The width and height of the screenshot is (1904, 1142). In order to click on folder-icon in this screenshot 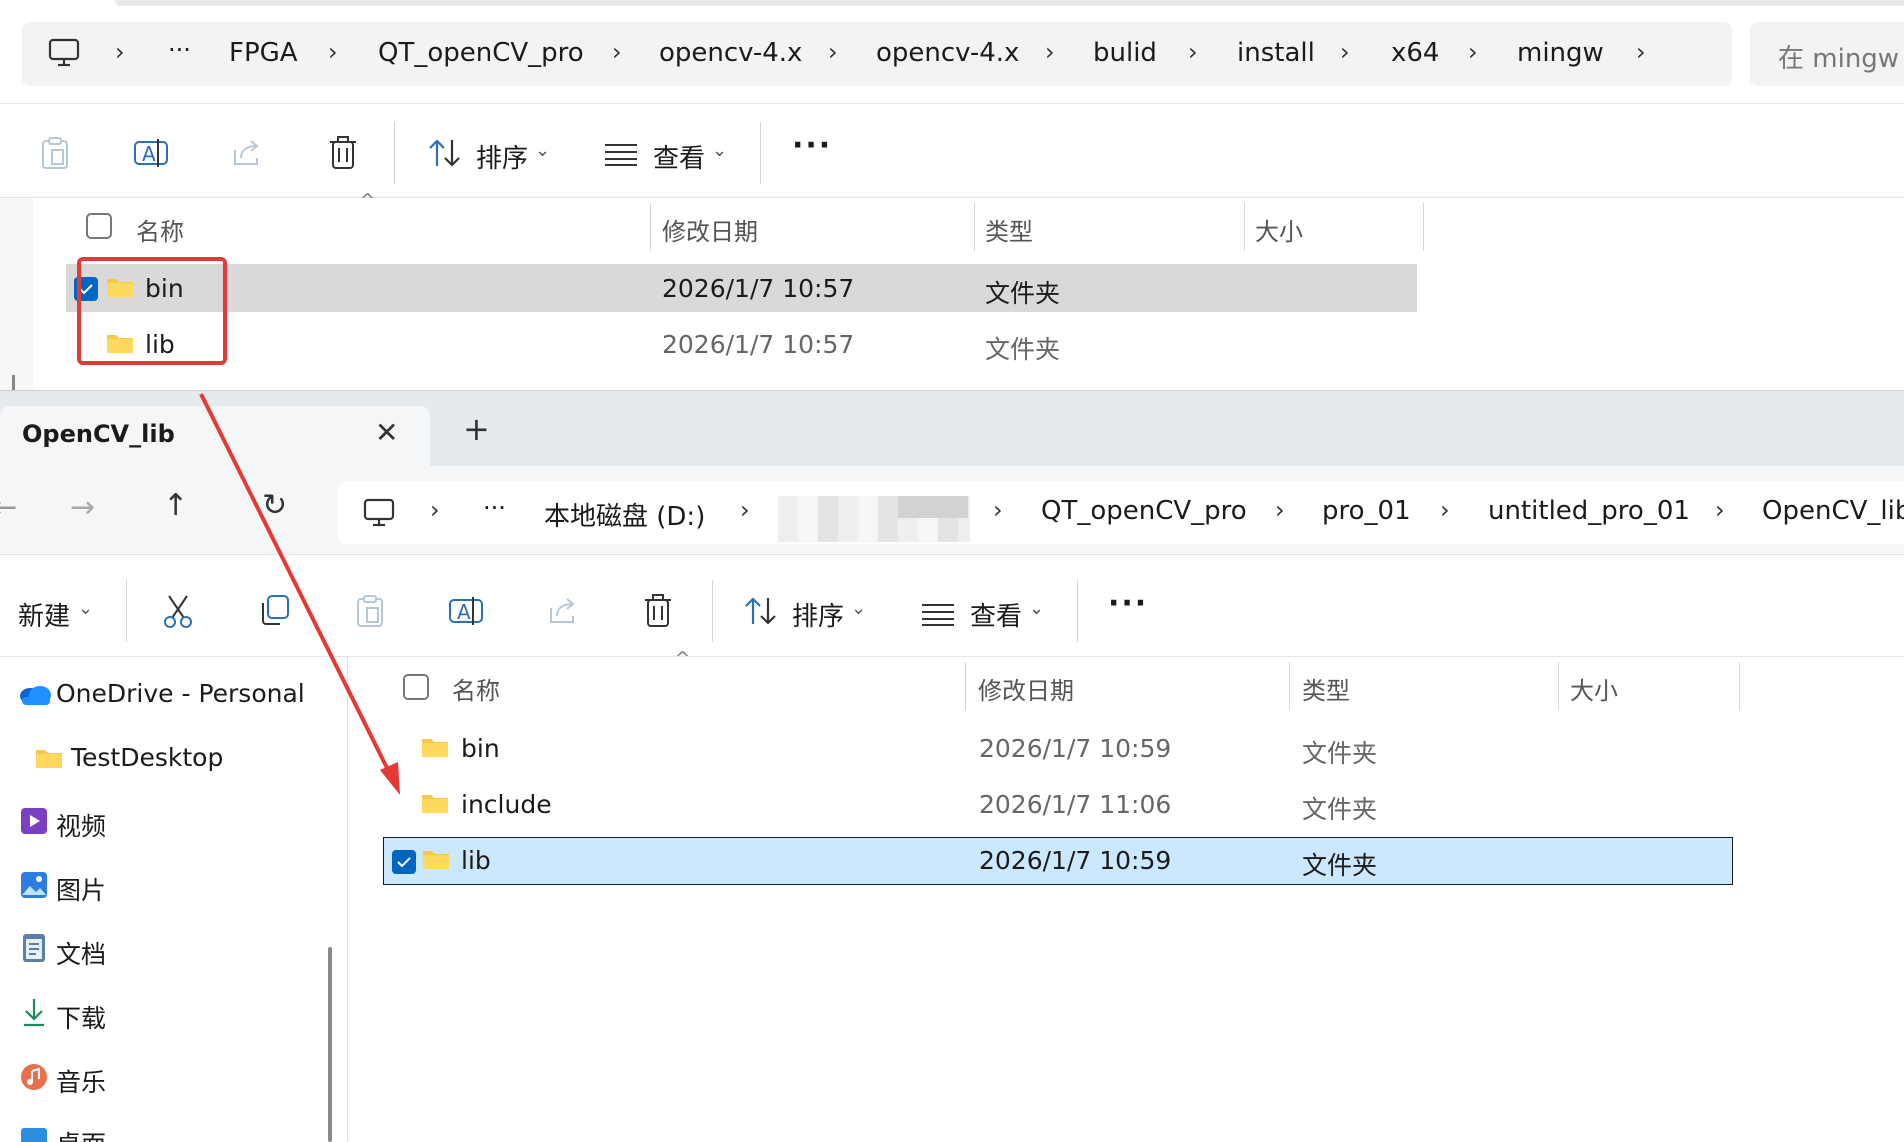, I will do `click(436, 860)`.